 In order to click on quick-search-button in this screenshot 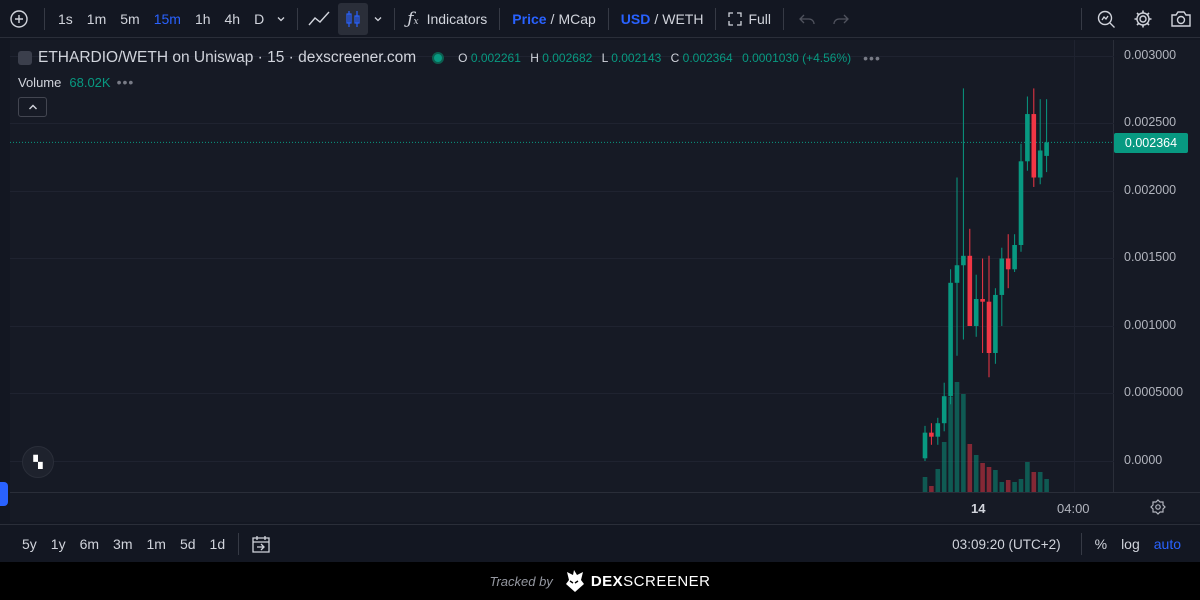, I will do `click(1106, 19)`.